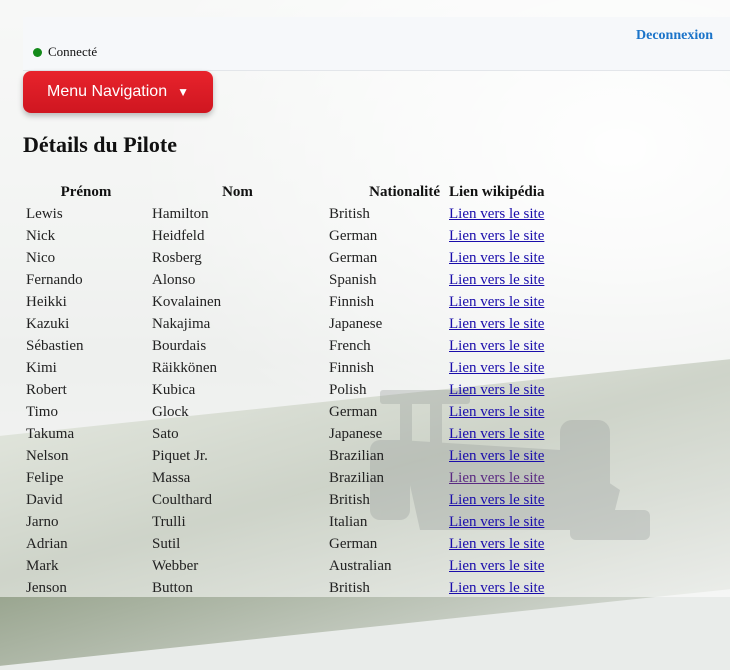 This screenshot has width=730, height=670. I want to click on last-name-cell: Sutil, so click(166, 543).